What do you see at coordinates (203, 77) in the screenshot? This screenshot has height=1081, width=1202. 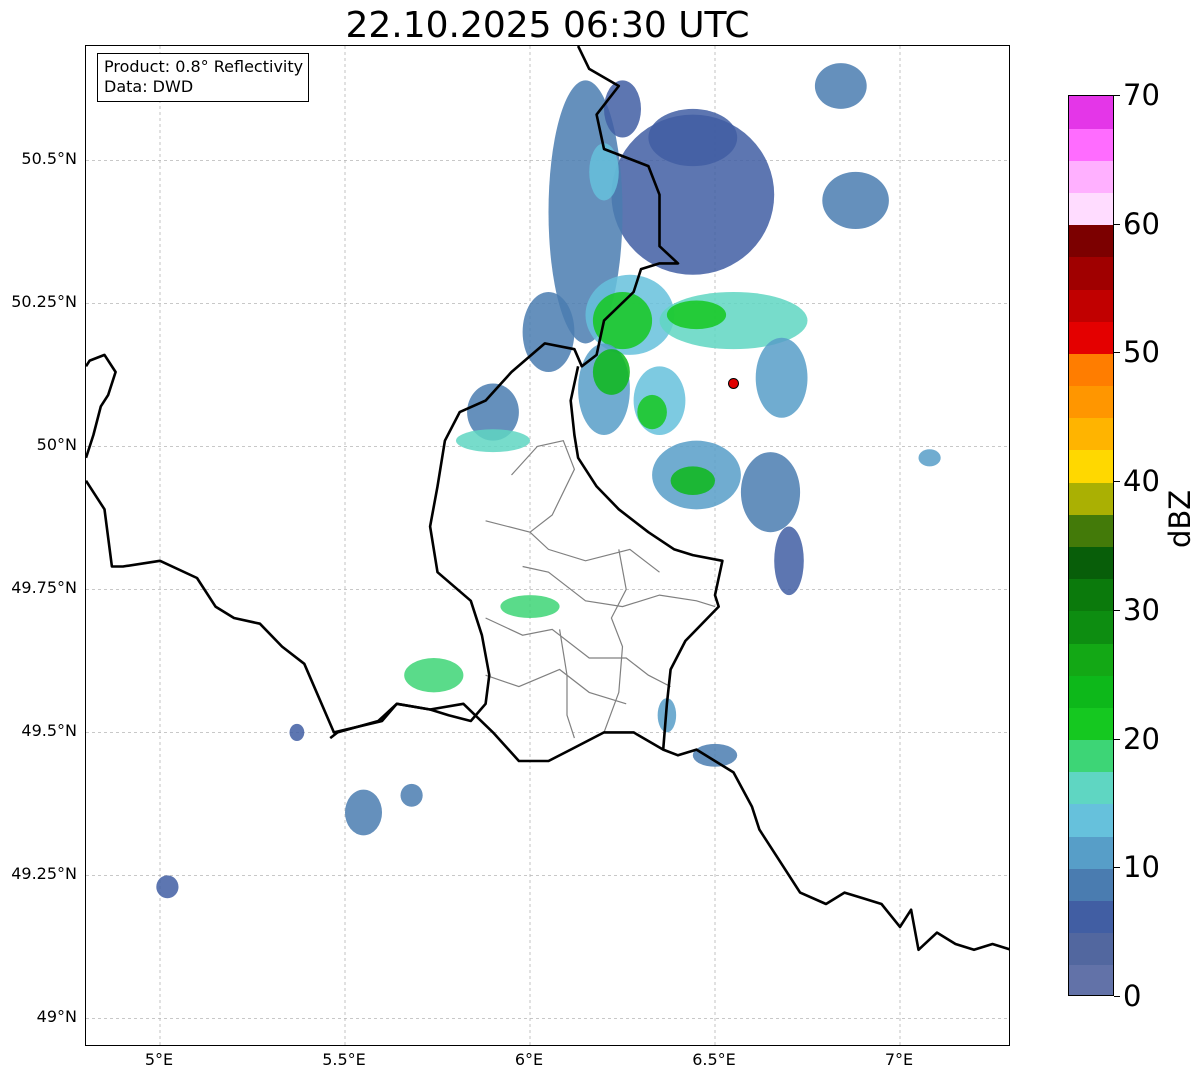 I see `product-info-box: Product: 0.8° Reflectivity Data: DWD` at bounding box center [203, 77].